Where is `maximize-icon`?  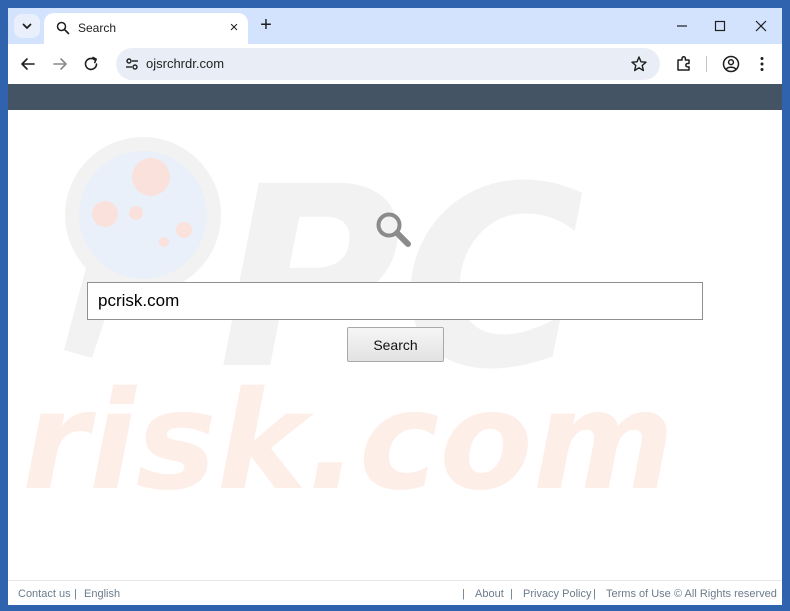 maximize-icon is located at coordinates (720, 26).